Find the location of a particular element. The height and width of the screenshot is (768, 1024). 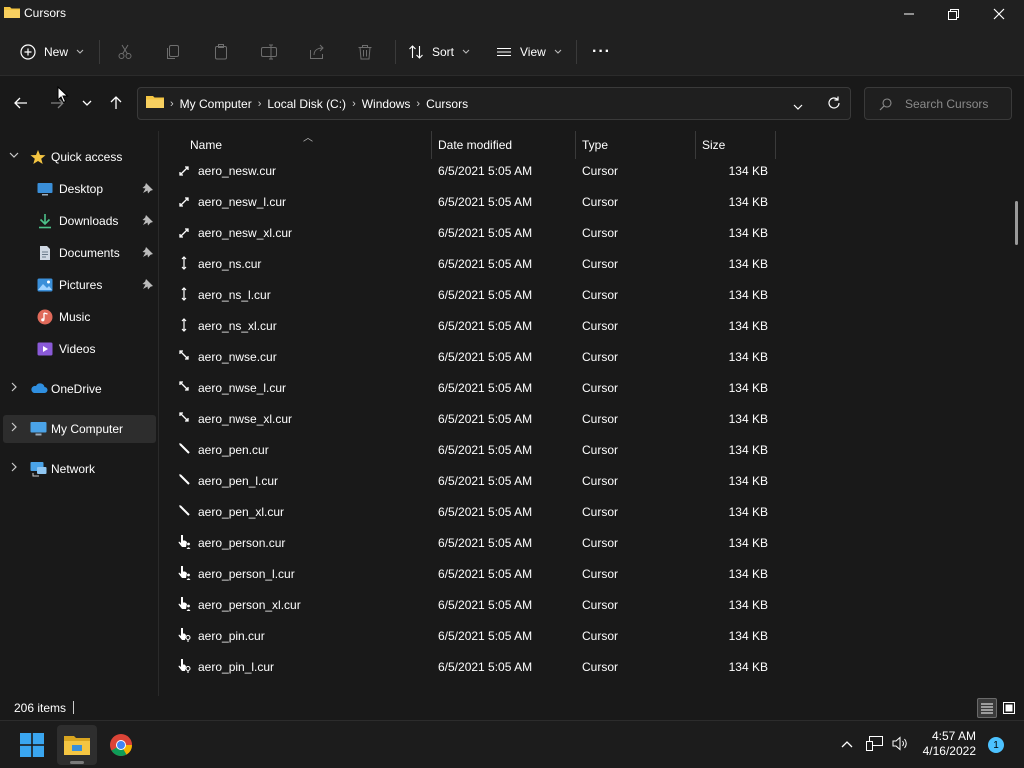

table-row: aero_pin.cur 6/5/2021 5:05 AM Cursor 134 KB is located at coordinates (592, 635).